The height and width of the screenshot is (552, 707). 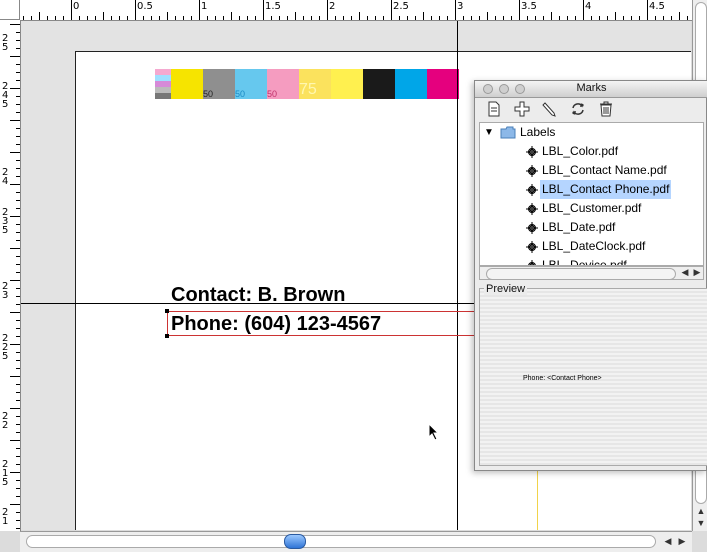 I want to click on ruler-left-label: 2 1, so click(x=5, y=517).